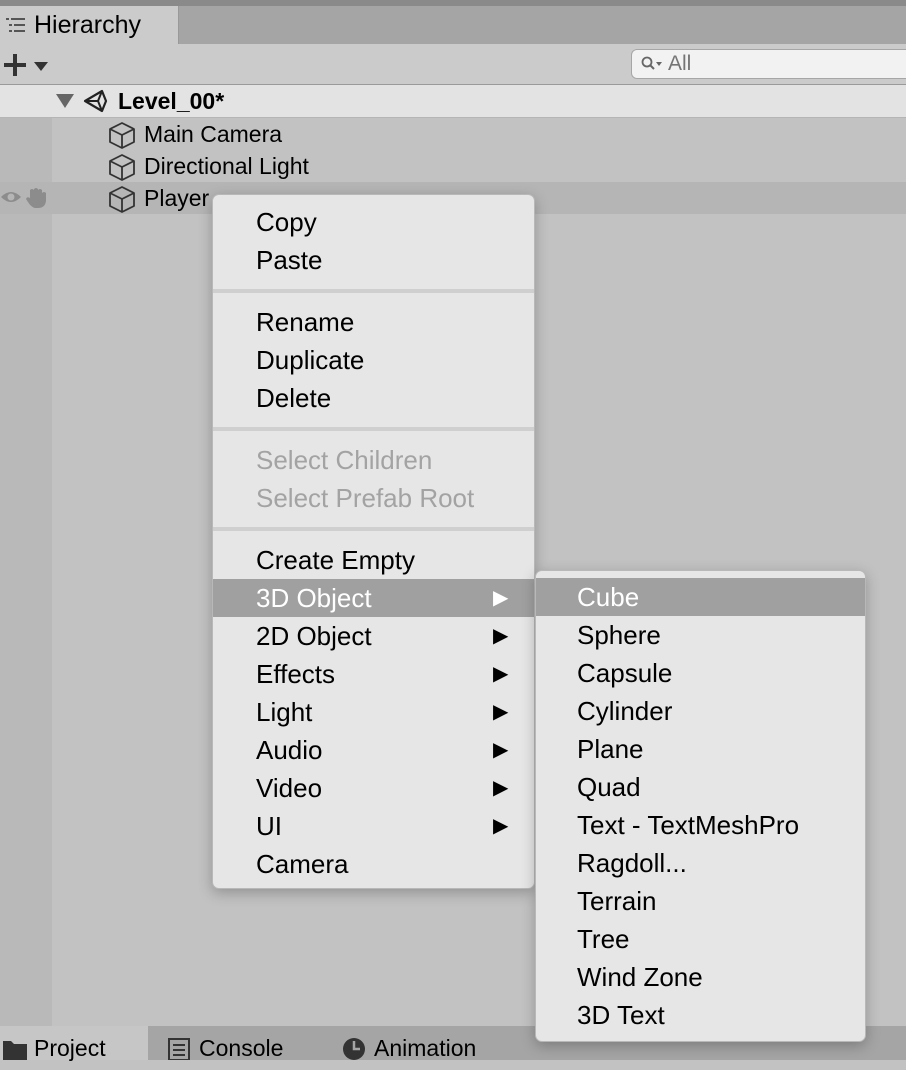 The width and height of the screenshot is (906, 1070). What do you see at coordinates (373, 360) in the screenshot?
I see `menu-item-duplicate: Duplicate` at bounding box center [373, 360].